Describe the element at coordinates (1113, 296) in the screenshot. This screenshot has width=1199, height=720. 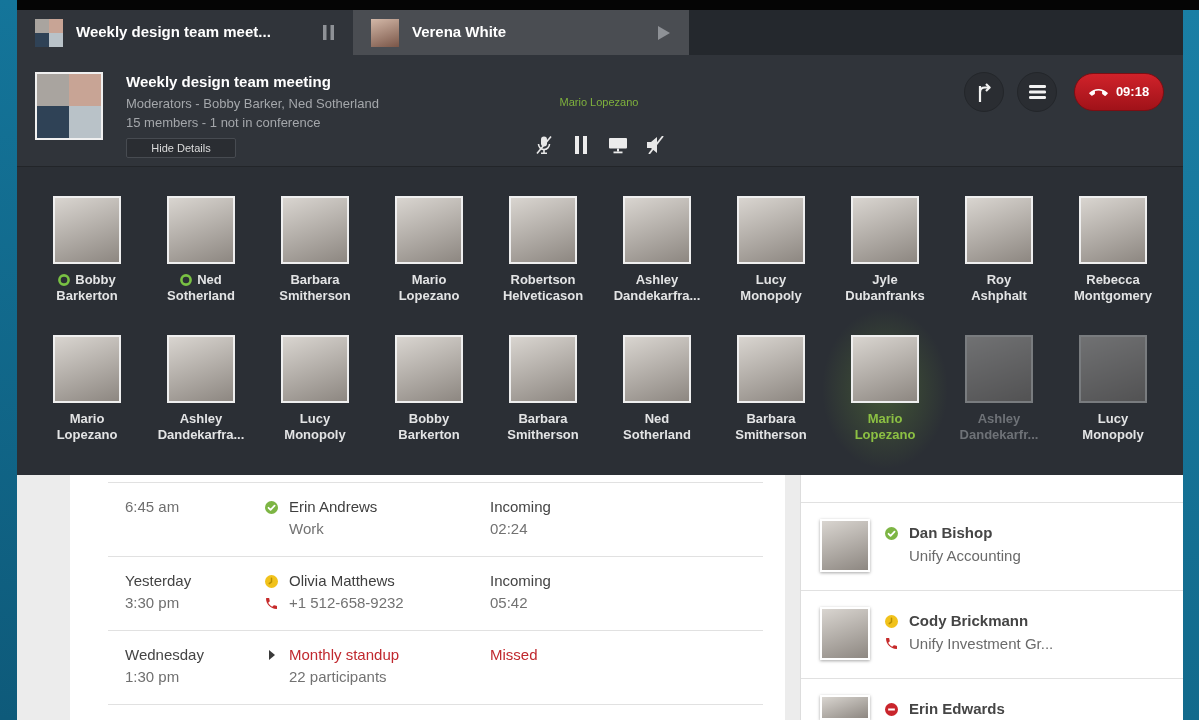
I see `participant-last-name: Montgomery` at that location.